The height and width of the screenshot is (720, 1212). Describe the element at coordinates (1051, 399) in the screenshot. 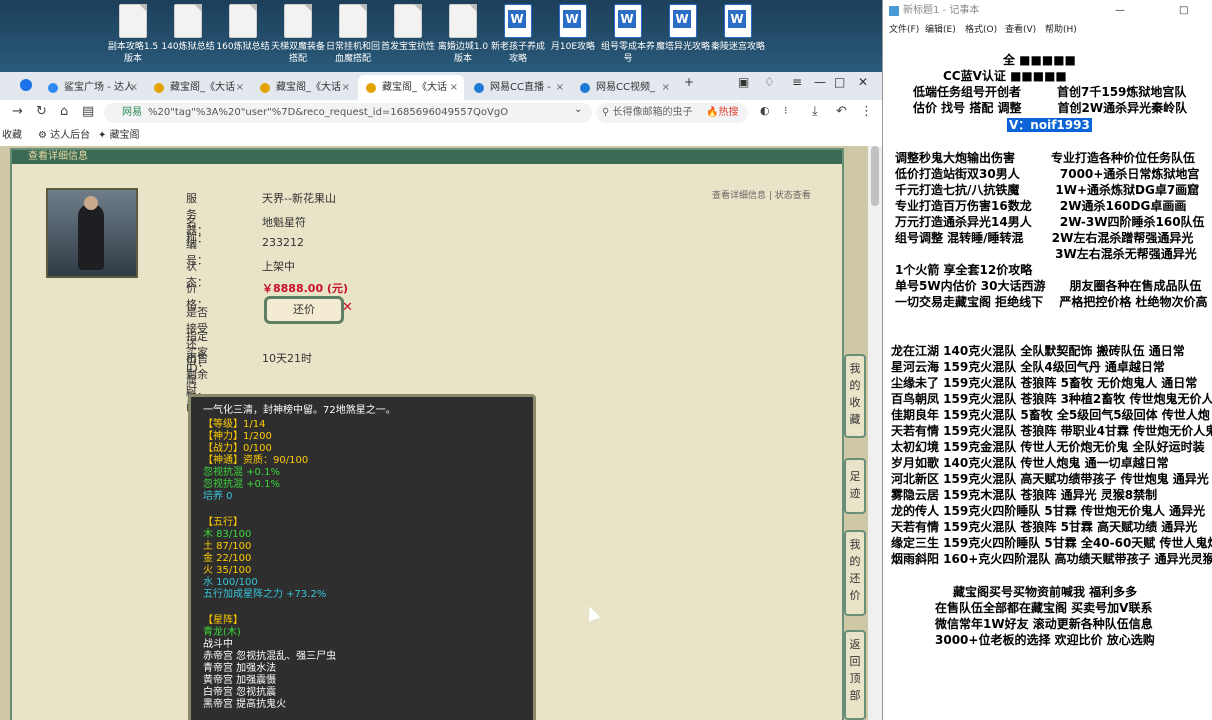

I see `text-line: 百鸟朝凤 159克火混队 苍狼阵 3种植2畜牧 传世炮鬼无价人` at that location.